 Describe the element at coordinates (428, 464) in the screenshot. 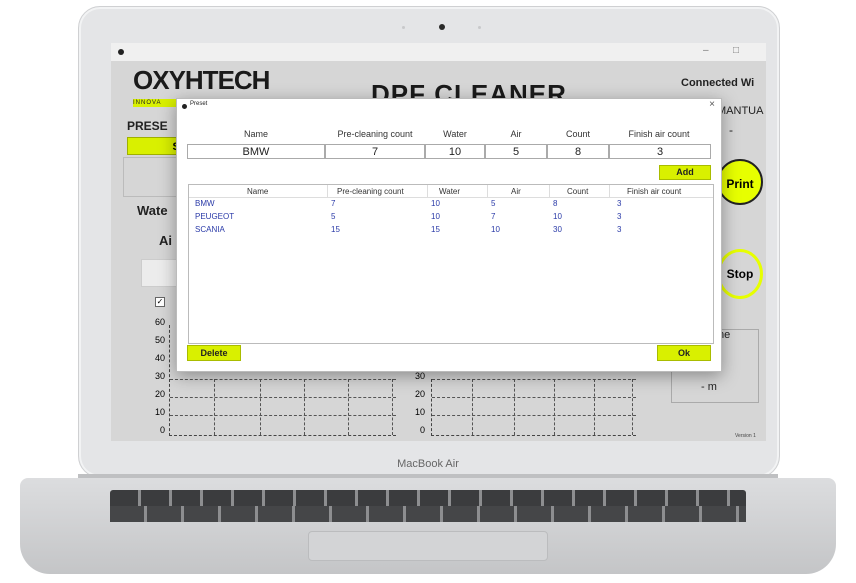

I see `device-label: MacBook Air` at that location.